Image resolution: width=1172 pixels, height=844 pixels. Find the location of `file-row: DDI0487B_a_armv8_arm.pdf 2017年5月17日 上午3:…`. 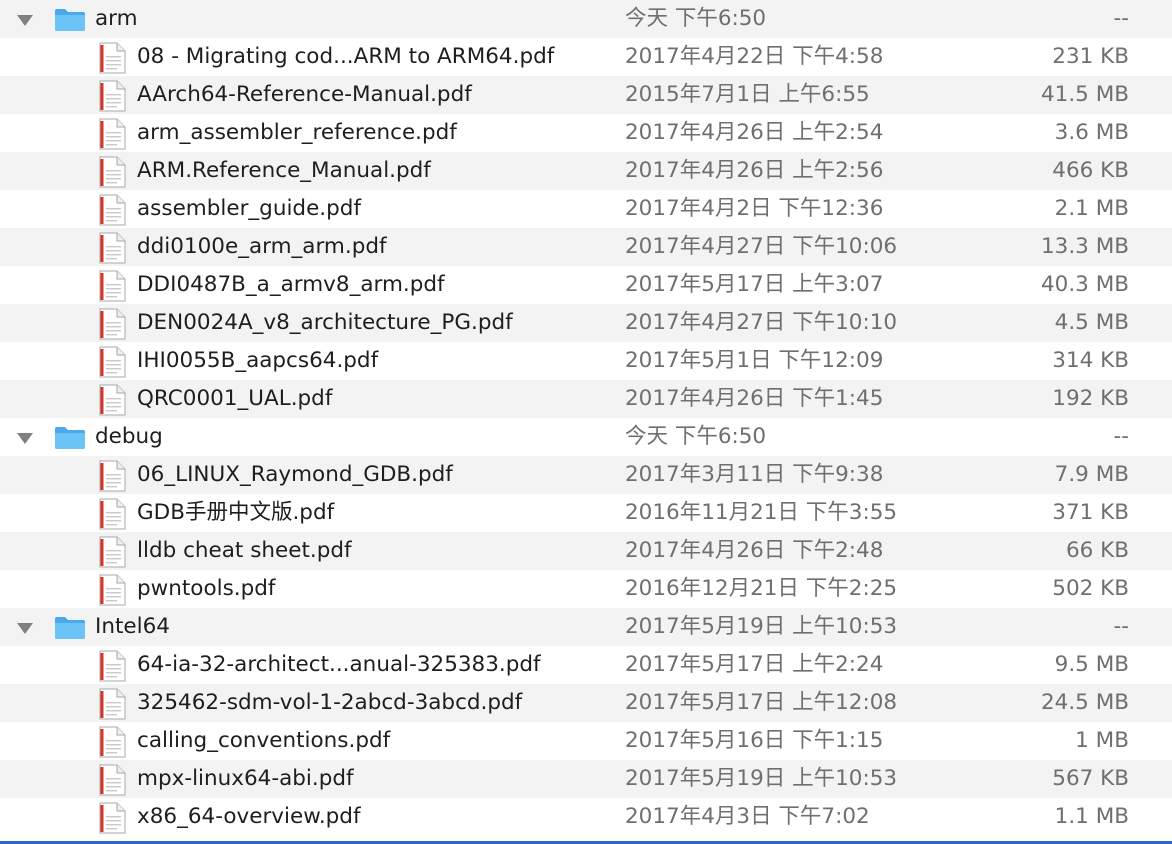

file-row: DDI0487B_a_armv8_arm.pdf 2017年5月17日 上午3:… is located at coordinates (586, 285).